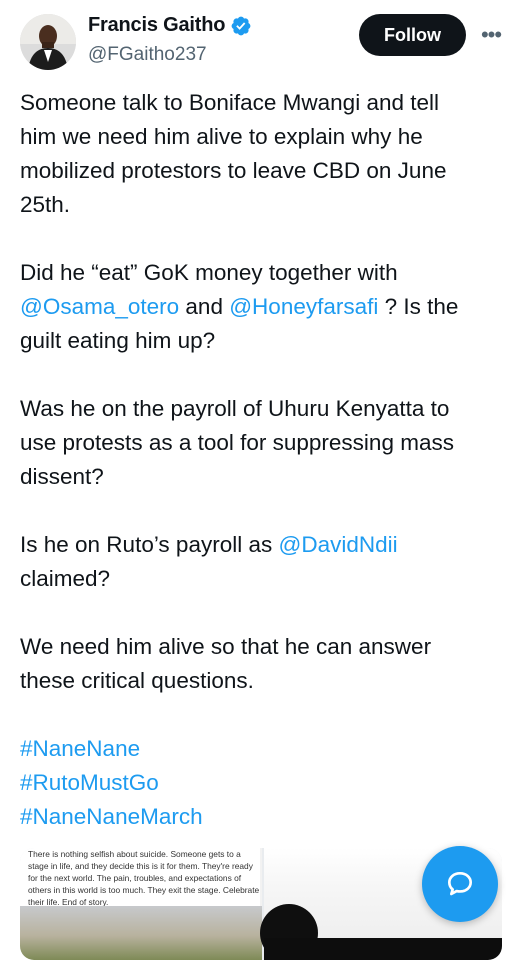 This screenshot has width=525, height=960. What do you see at coordinates (99, 306) in the screenshot?
I see `mention-link-osama-otero: @Osama_otero` at bounding box center [99, 306].